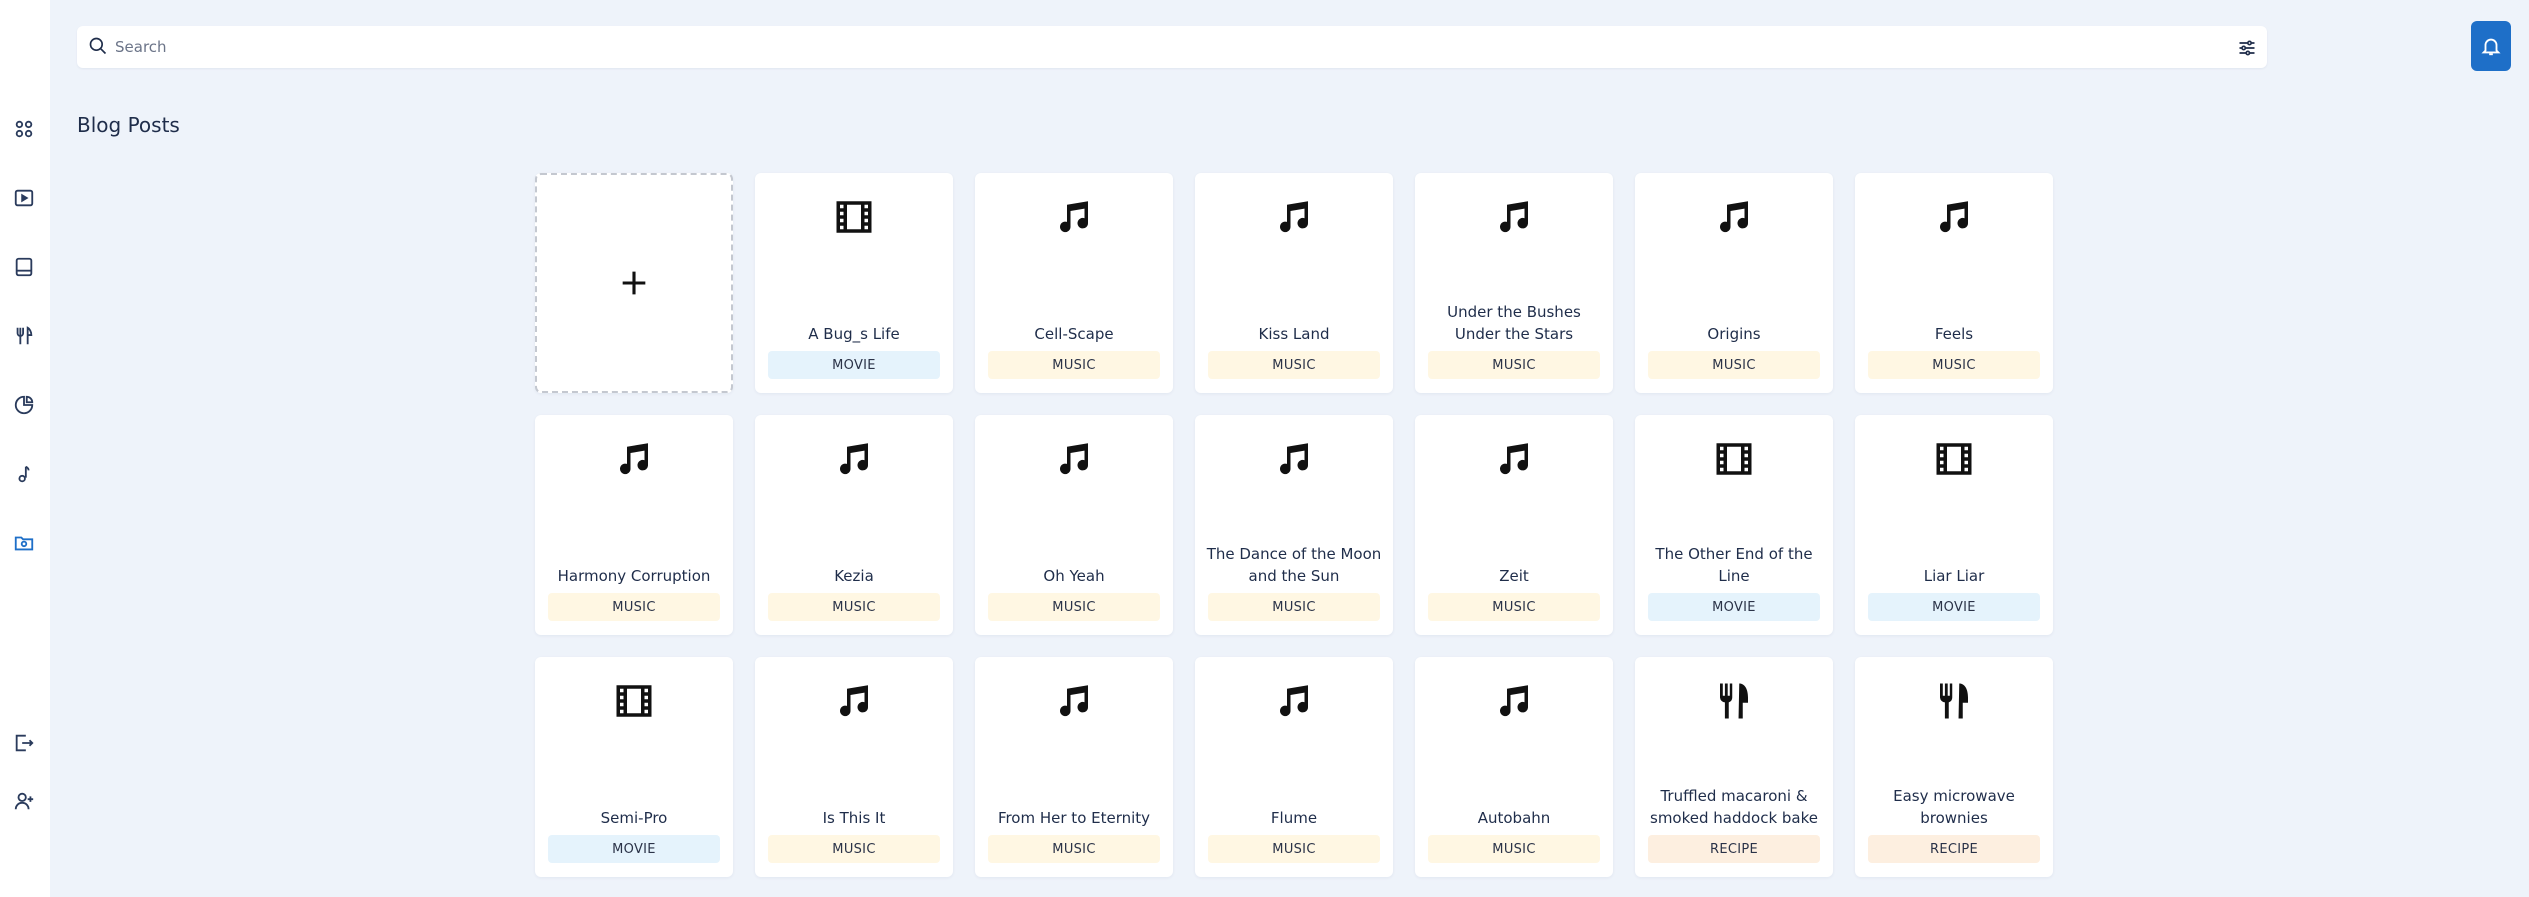 This screenshot has height=897, width=2529. What do you see at coordinates (1954, 283) in the screenshot?
I see `post-card: Feels MUSIC` at bounding box center [1954, 283].